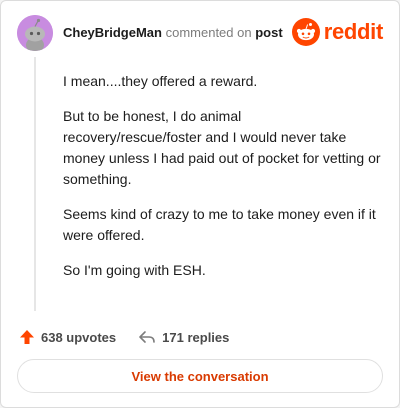 Image resolution: width=400 pixels, height=408 pixels. I want to click on snoo-avatar-icon, so click(35, 33).